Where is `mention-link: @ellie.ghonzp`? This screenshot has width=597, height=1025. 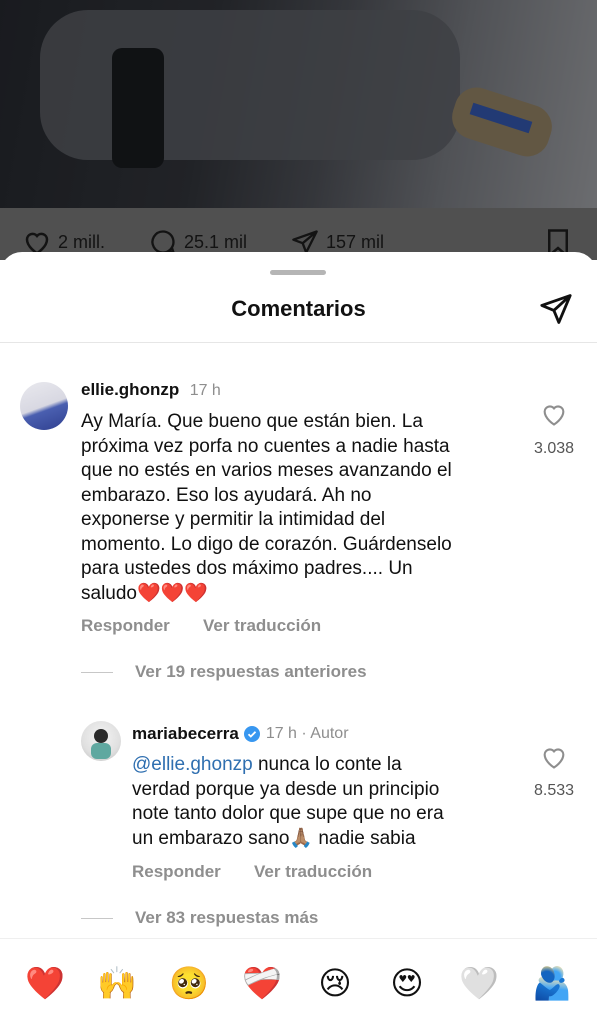
mention-link: @ellie.ghonzp is located at coordinates (192, 764).